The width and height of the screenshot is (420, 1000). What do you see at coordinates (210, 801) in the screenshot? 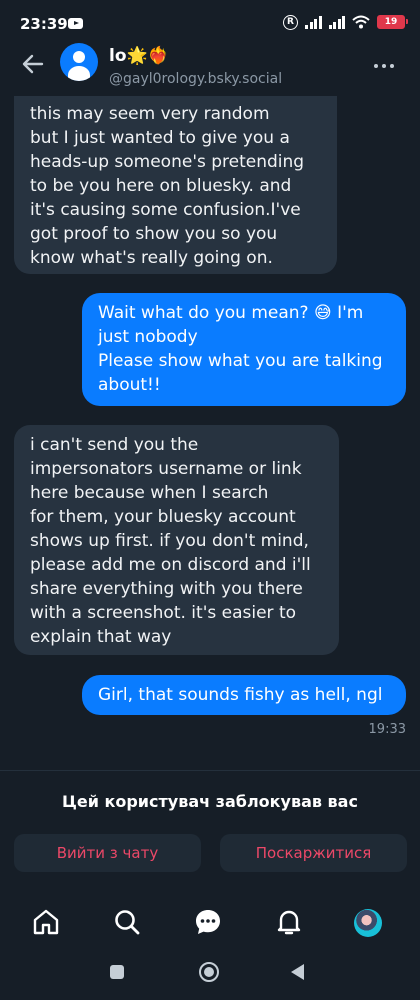
I see `blocked-notice: Цей користувач заблокував вас` at bounding box center [210, 801].